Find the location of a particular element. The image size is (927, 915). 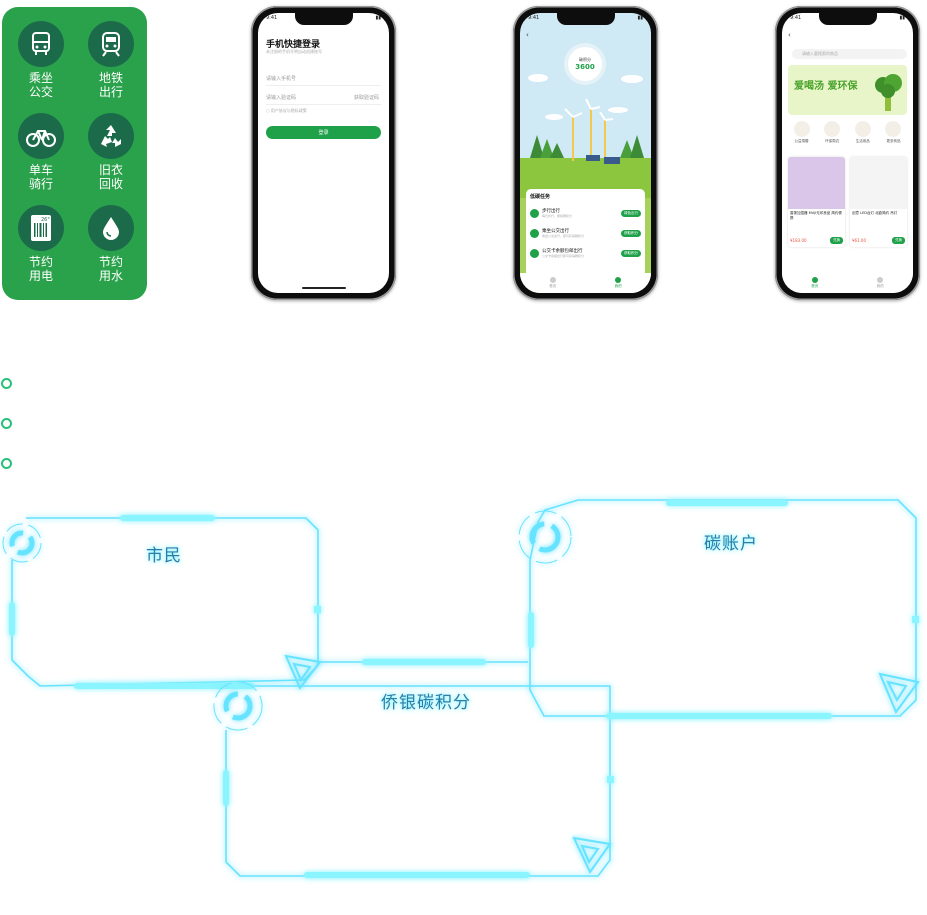

energy-value: 3600 is located at coordinates (585, 67).